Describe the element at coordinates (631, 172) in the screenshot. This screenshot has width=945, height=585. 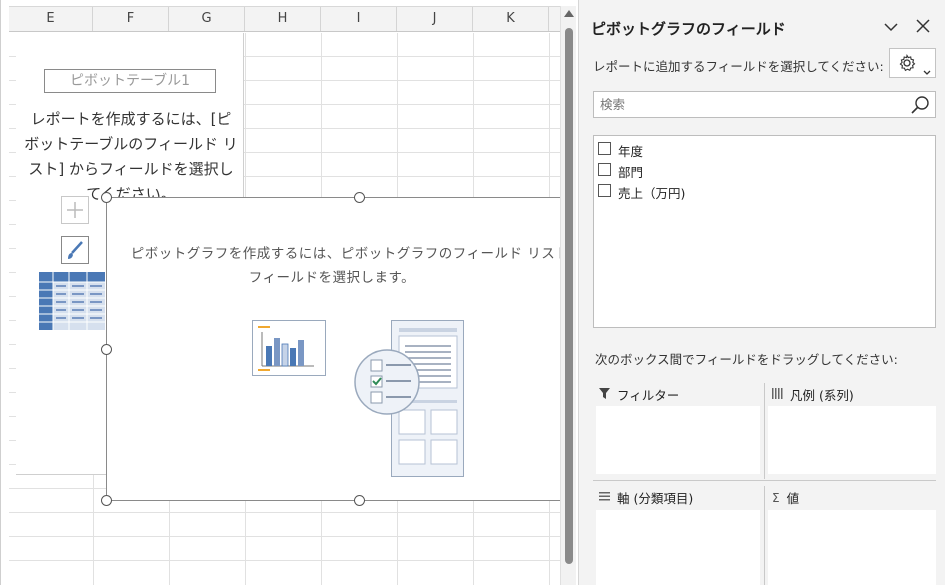
I see `field-label: 部門` at that location.